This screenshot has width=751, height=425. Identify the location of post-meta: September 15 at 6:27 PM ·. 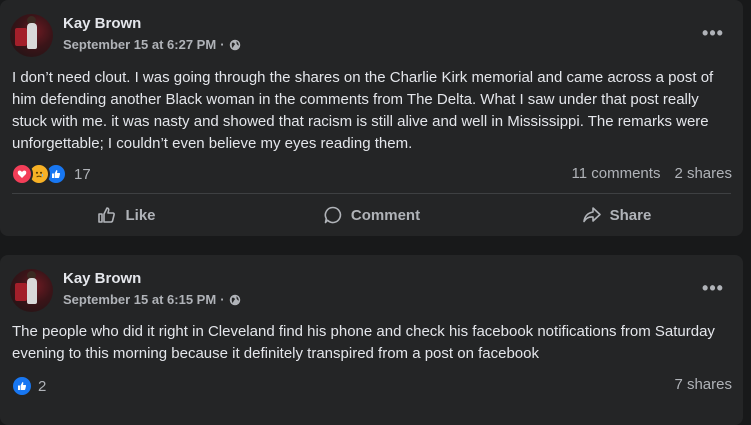
(152, 44).